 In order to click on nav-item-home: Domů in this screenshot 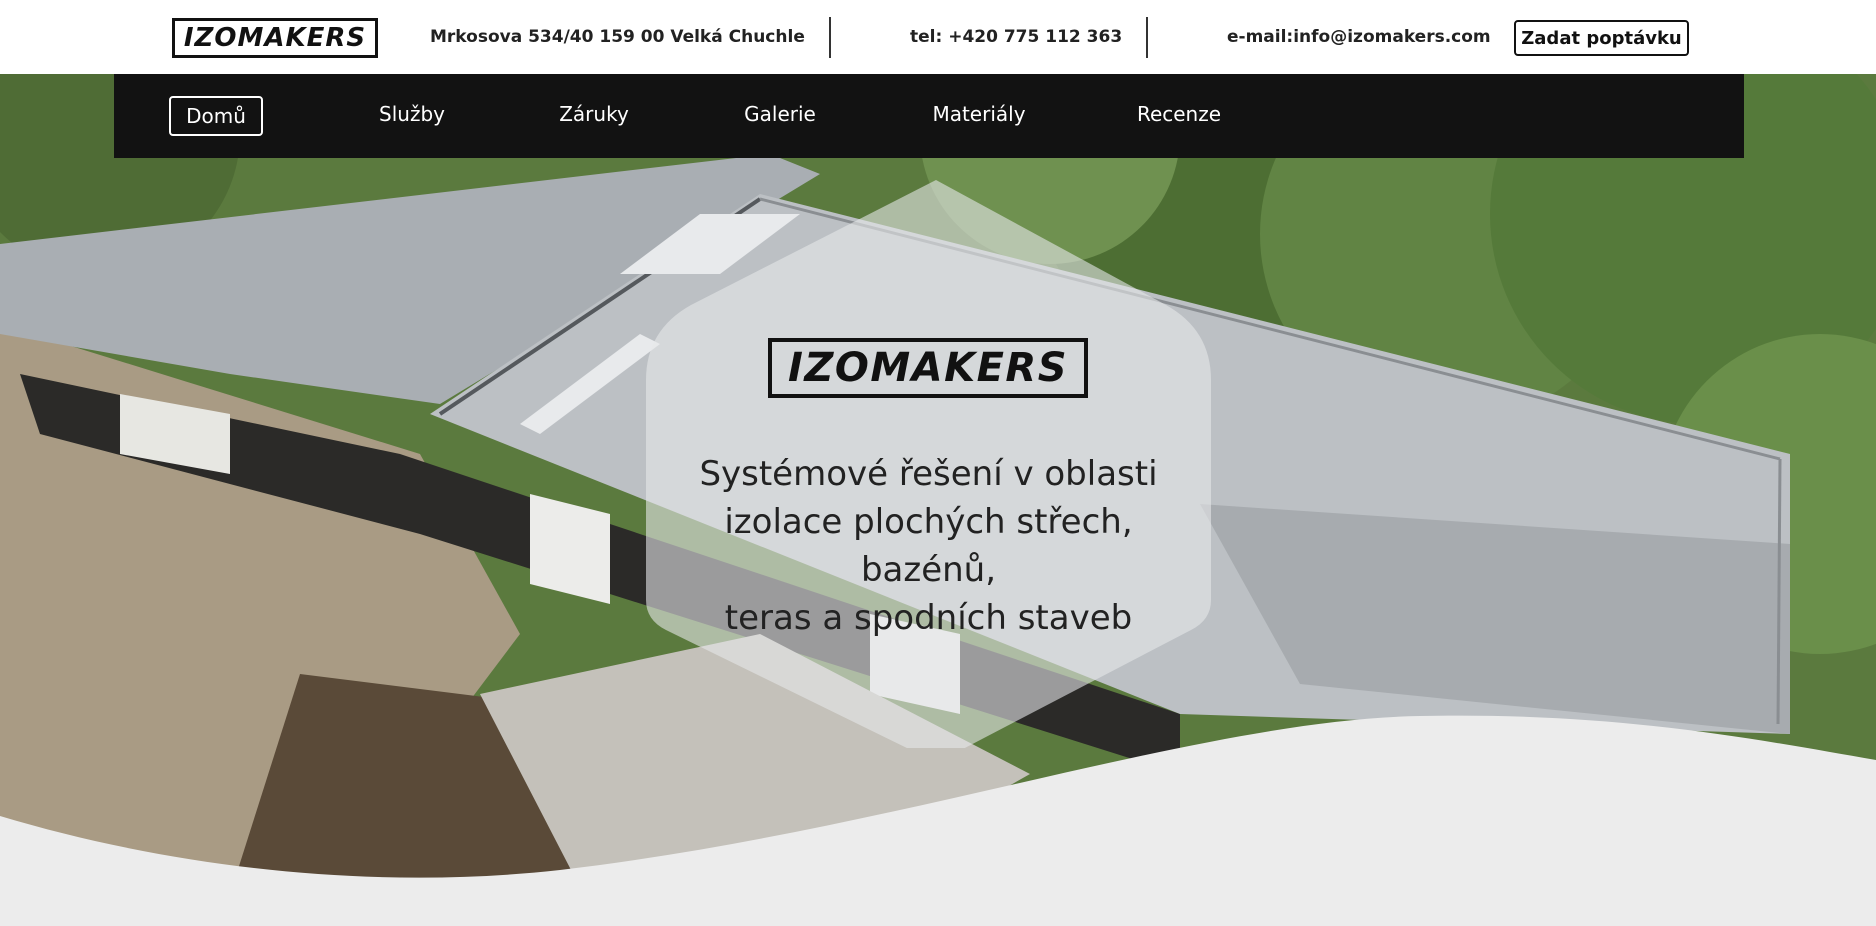, I will do `click(216, 116)`.